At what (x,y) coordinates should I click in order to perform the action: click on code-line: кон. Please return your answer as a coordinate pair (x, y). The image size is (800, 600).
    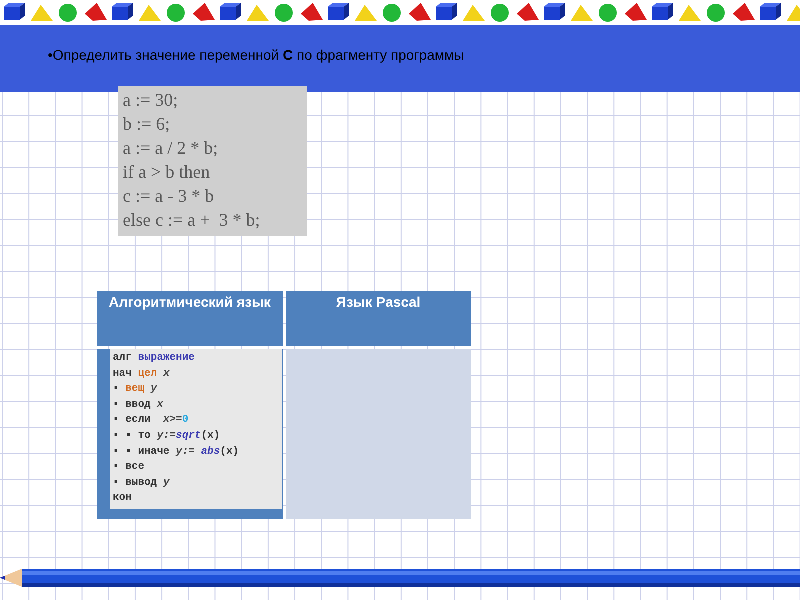
    Looking at the image, I should click on (123, 498).